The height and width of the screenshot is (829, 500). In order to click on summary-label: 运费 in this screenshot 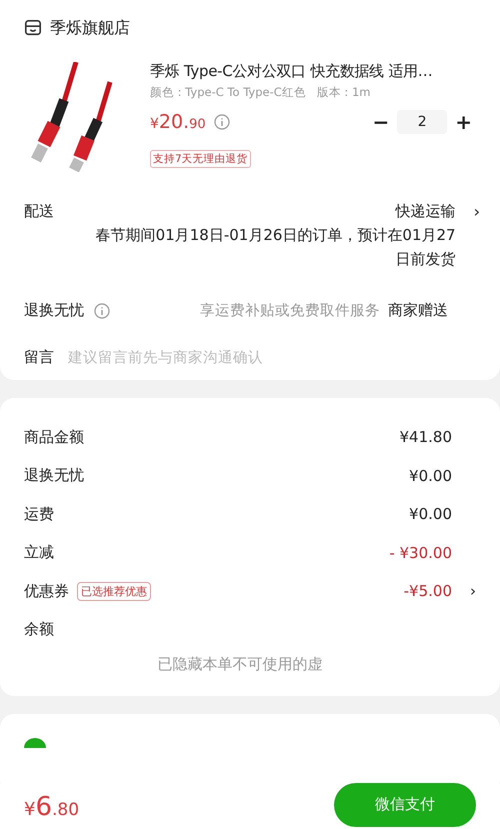, I will do `click(39, 514)`.